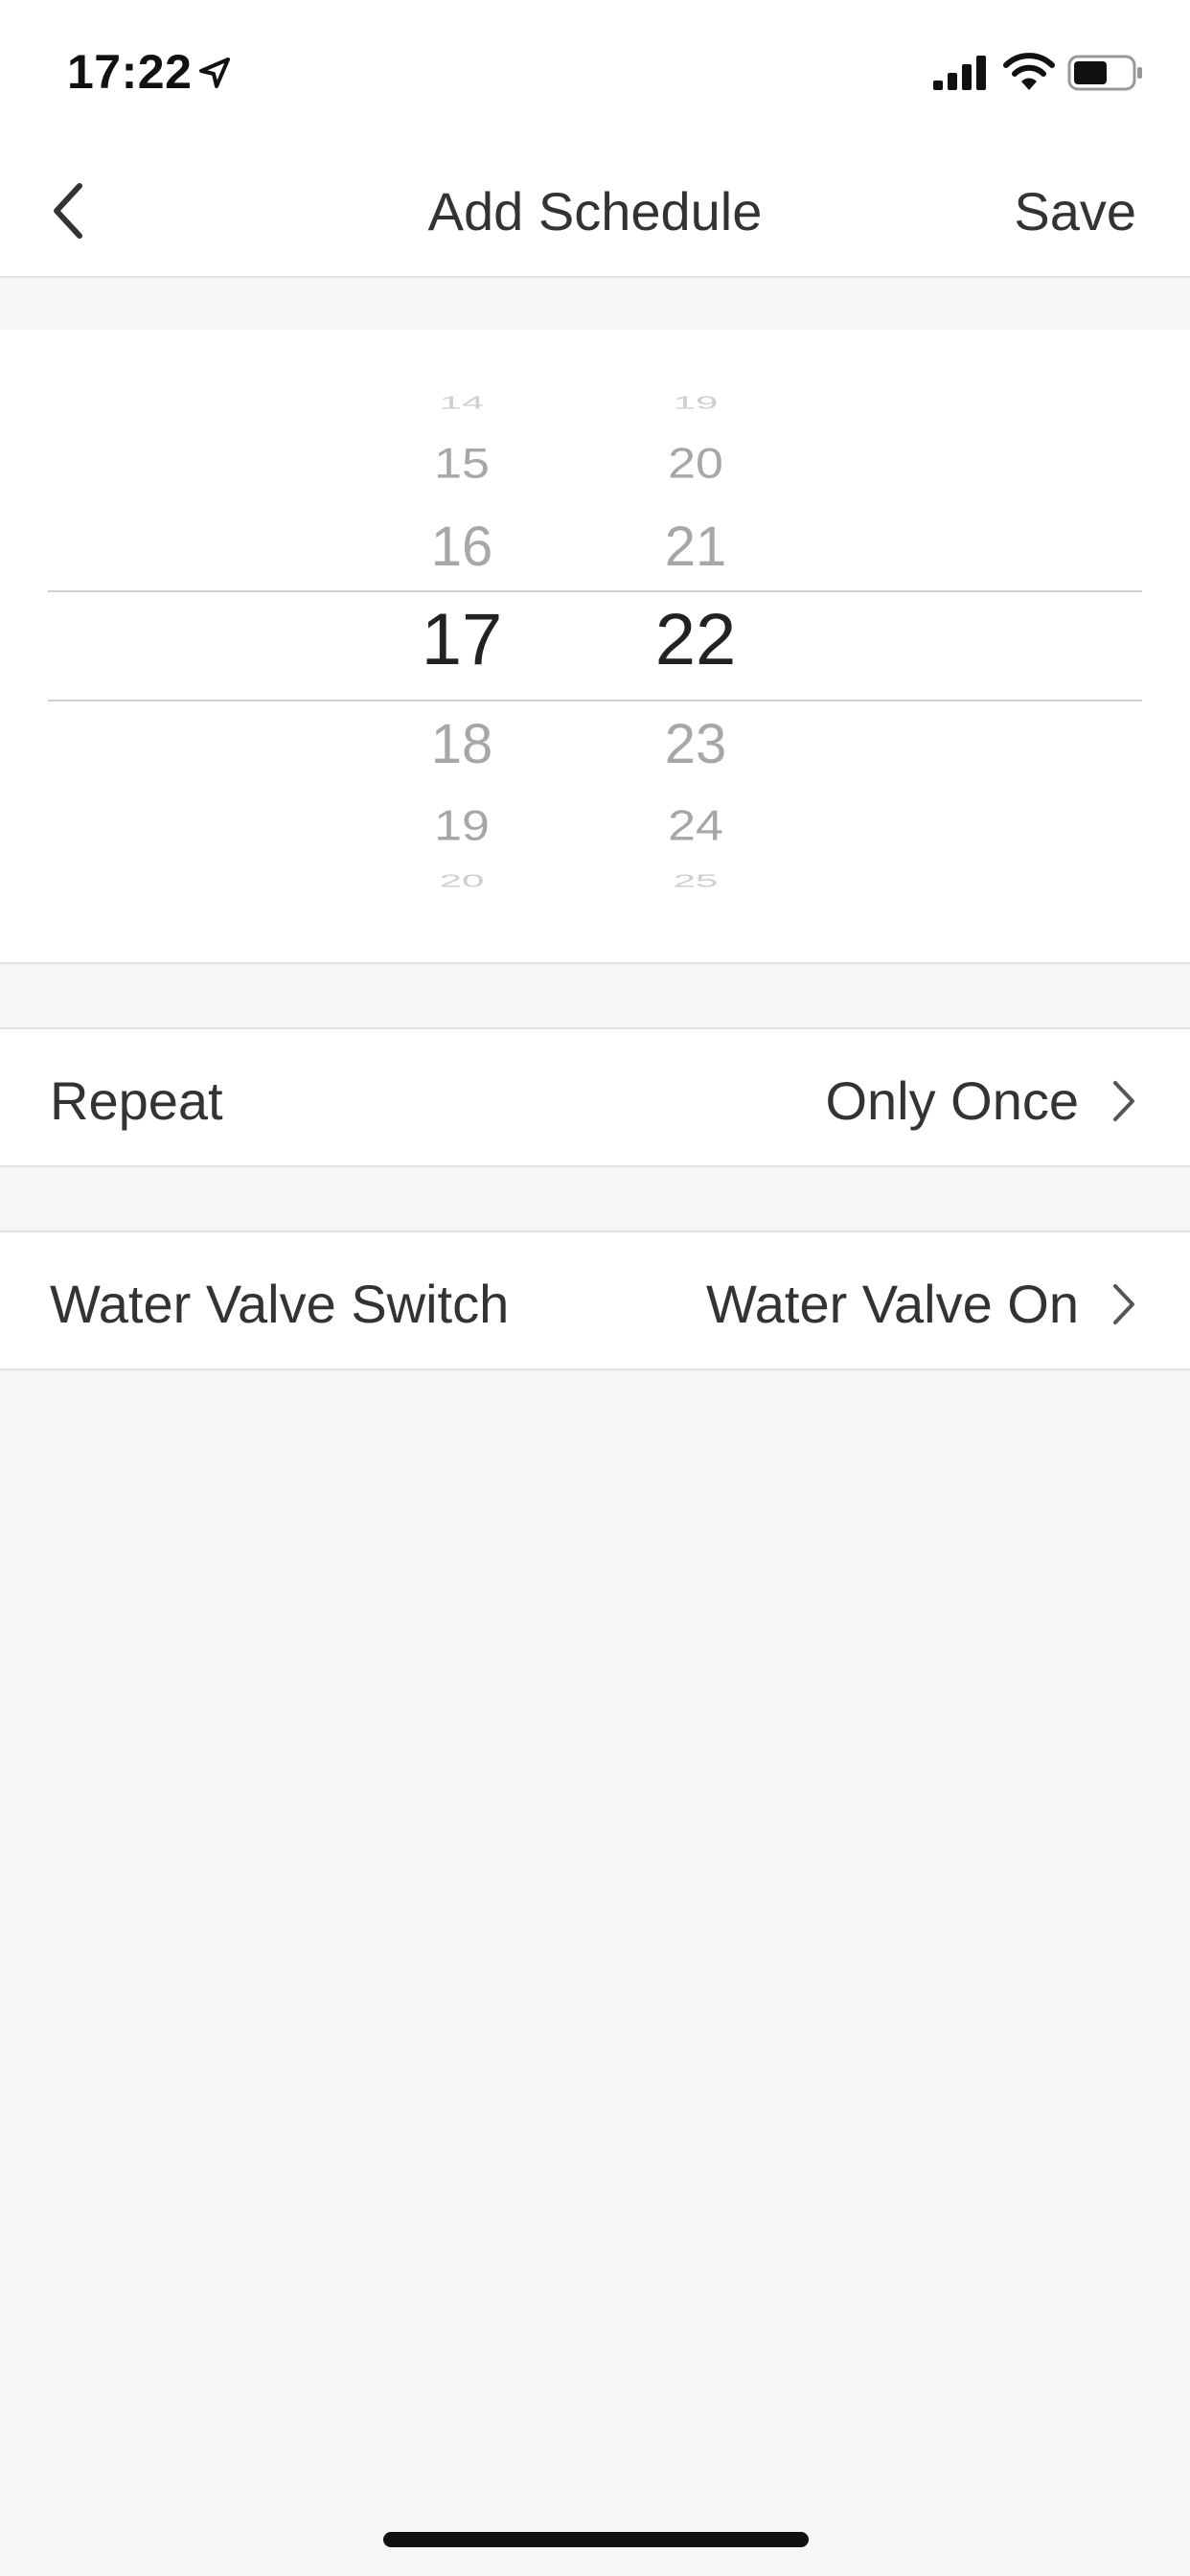  What do you see at coordinates (1104, 73) in the screenshot?
I see `battery-icon` at bounding box center [1104, 73].